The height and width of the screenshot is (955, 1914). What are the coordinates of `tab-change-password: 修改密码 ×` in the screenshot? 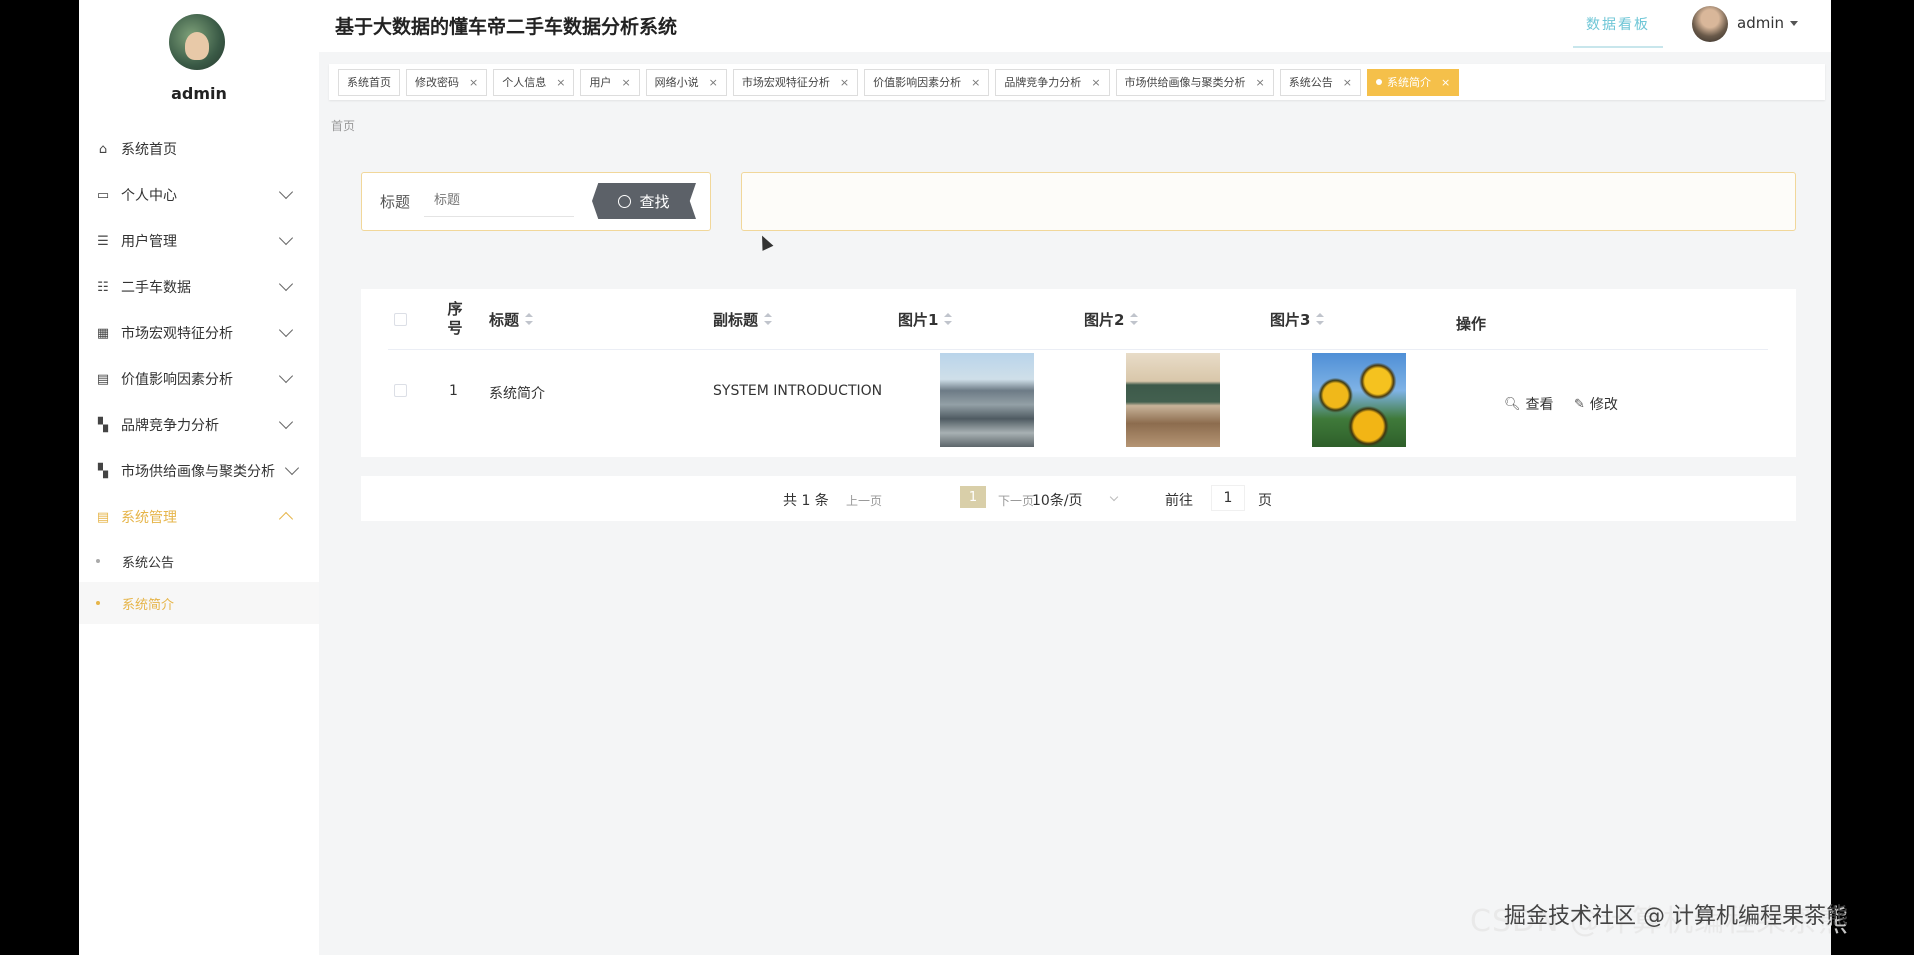 It's located at (447, 82).